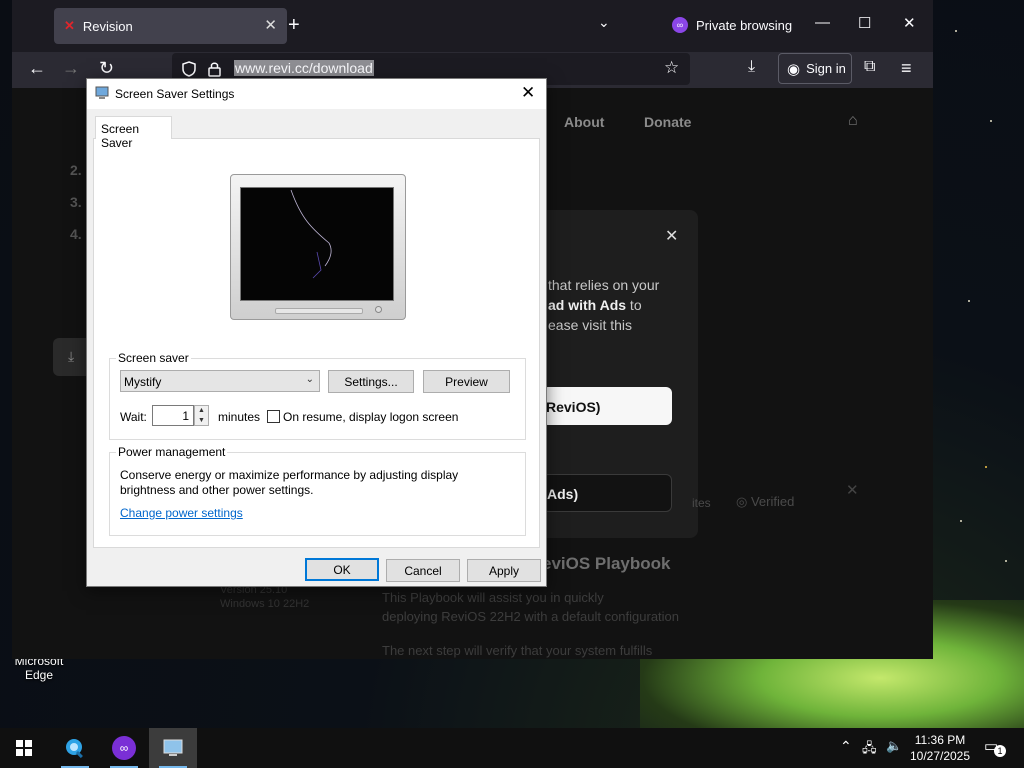  I want to click on power-led, so click(378, 309).